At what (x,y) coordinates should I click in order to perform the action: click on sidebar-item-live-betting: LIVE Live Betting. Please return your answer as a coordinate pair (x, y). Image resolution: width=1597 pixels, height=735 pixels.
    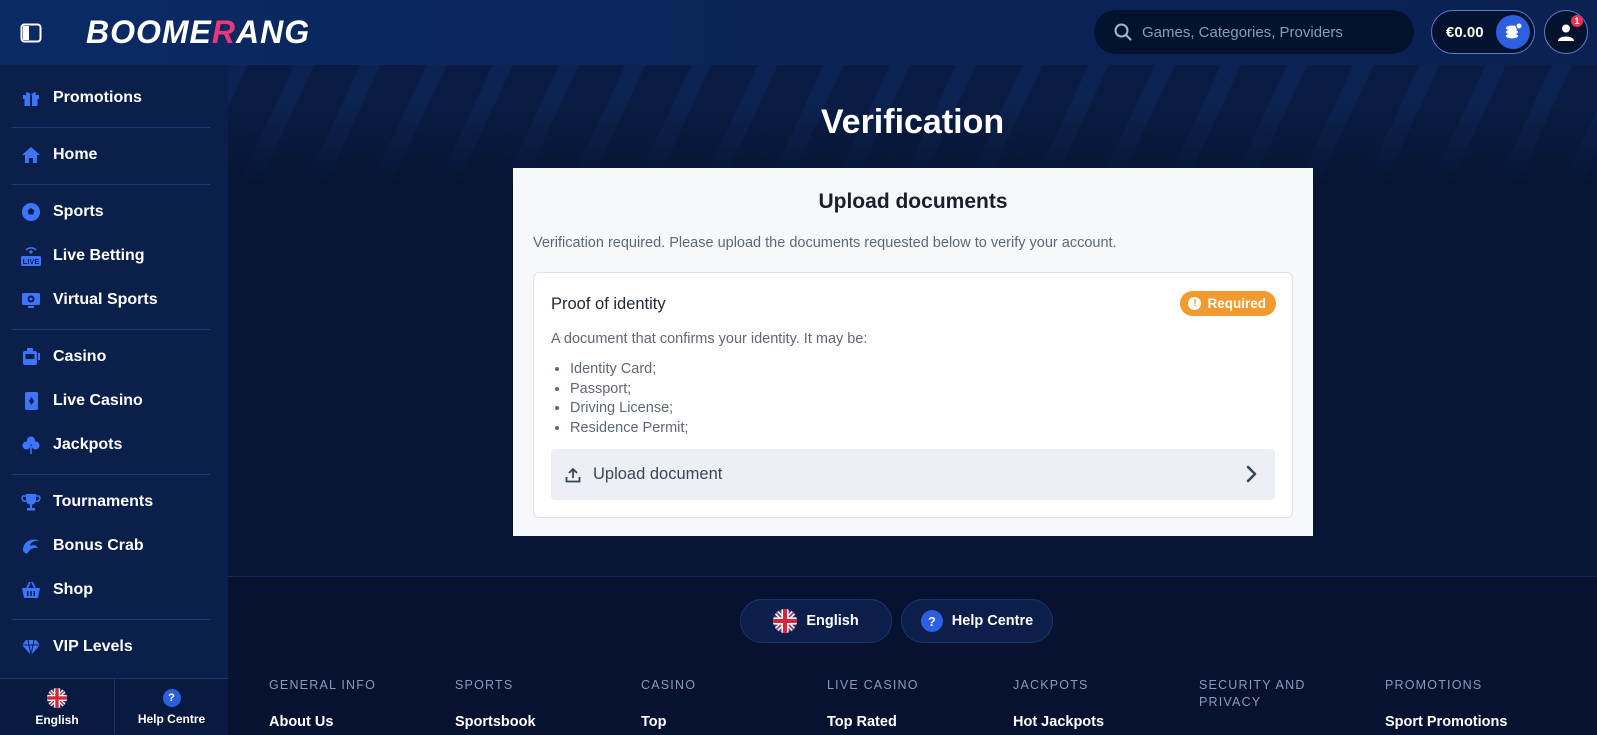
    Looking at the image, I should click on (114, 256).